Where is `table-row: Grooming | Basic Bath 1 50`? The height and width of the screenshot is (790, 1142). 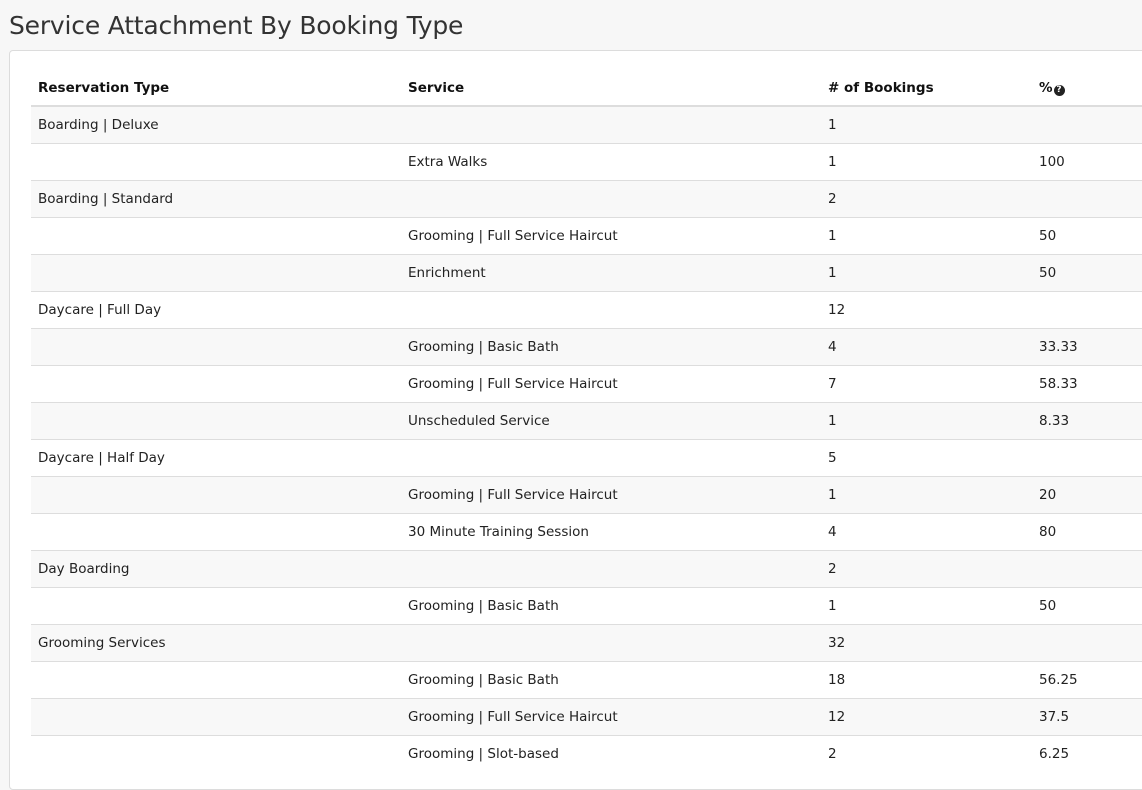 table-row: Grooming | Basic Bath 1 50 is located at coordinates (586, 605).